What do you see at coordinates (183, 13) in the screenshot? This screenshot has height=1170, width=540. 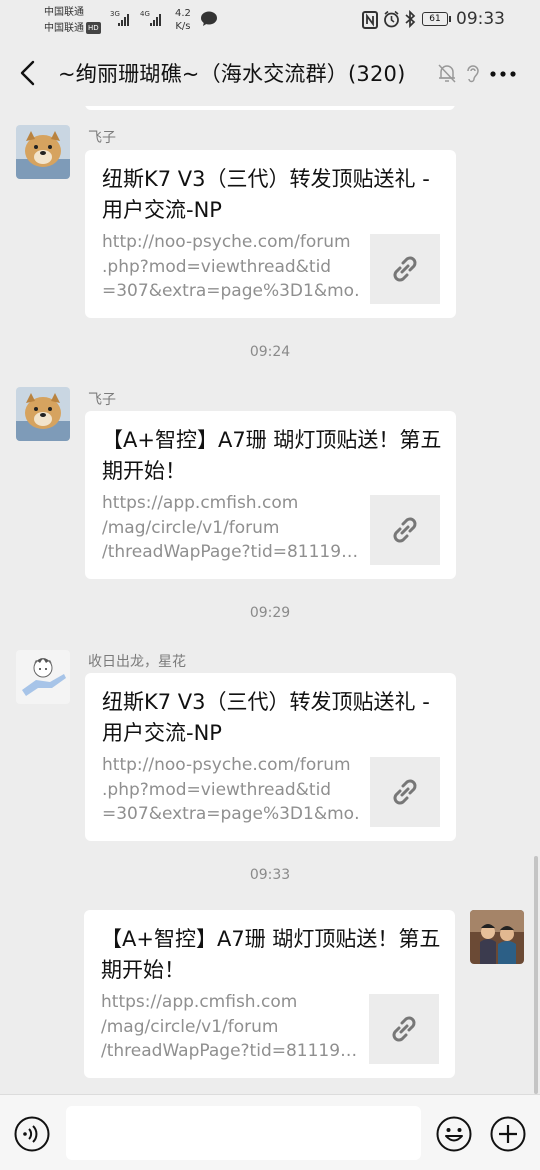 I see `speed-value: 4.2` at bounding box center [183, 13].